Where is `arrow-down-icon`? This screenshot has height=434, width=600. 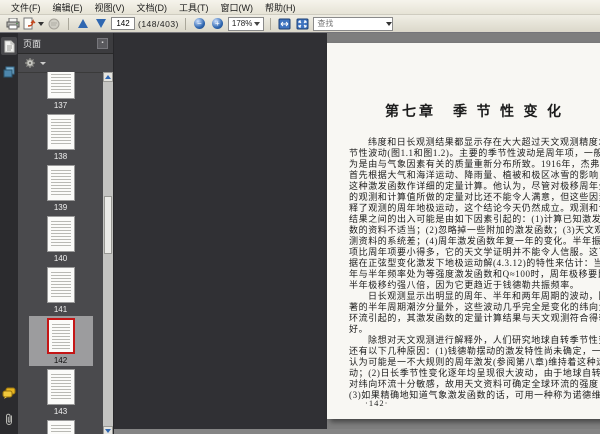
arrow-down-icon is located at coordinates (100, 23).